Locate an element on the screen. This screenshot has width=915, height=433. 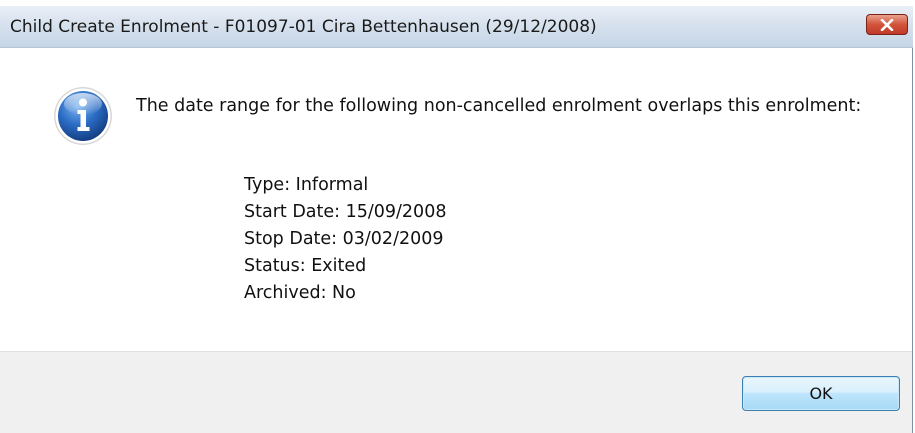
close-button is located at coordinates (887, 24).